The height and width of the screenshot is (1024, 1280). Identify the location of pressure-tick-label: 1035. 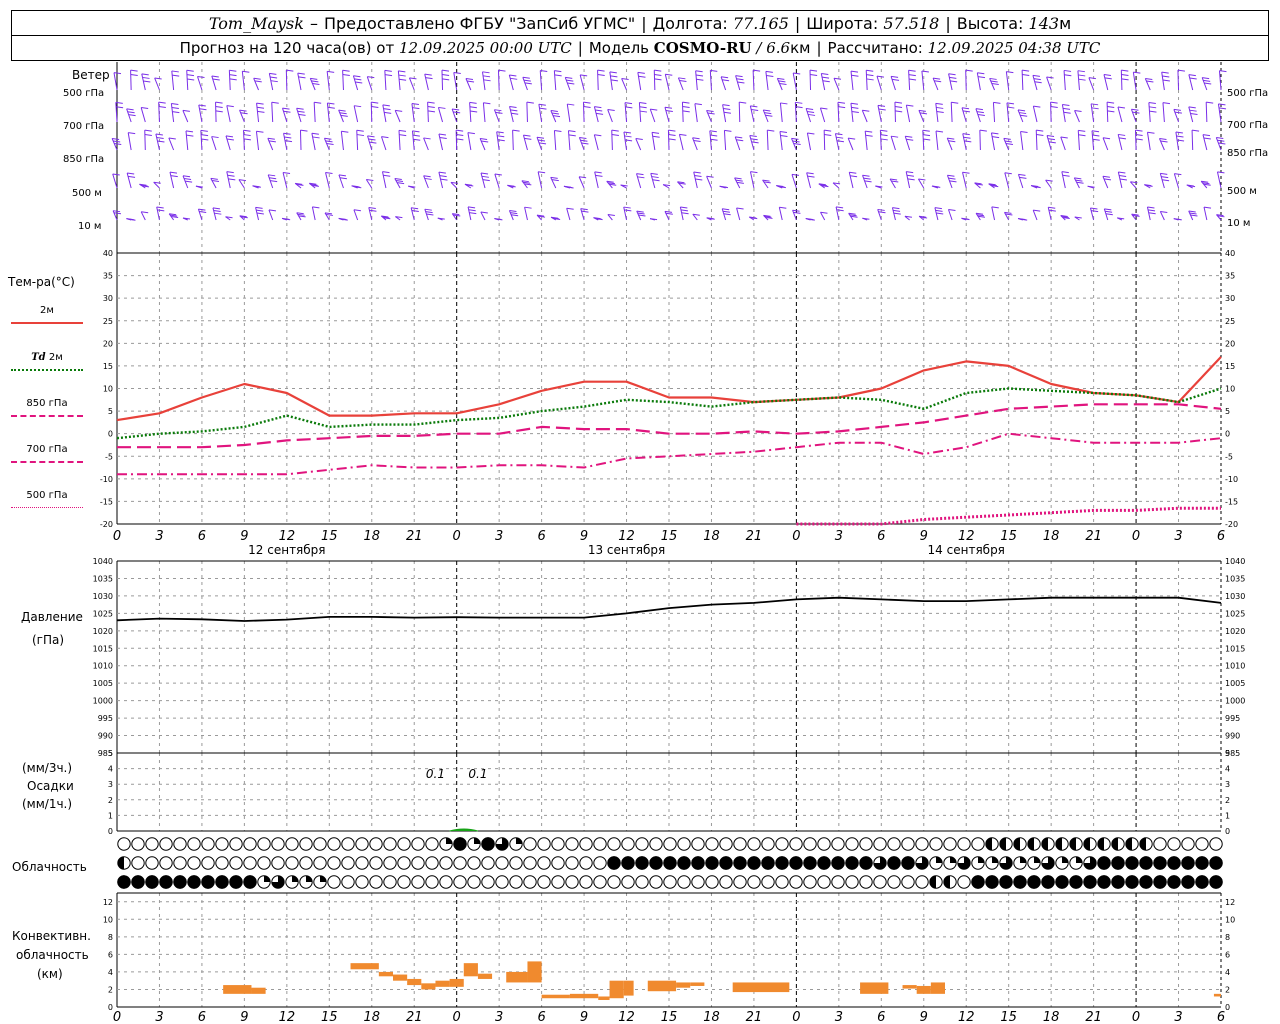
(103, 578).